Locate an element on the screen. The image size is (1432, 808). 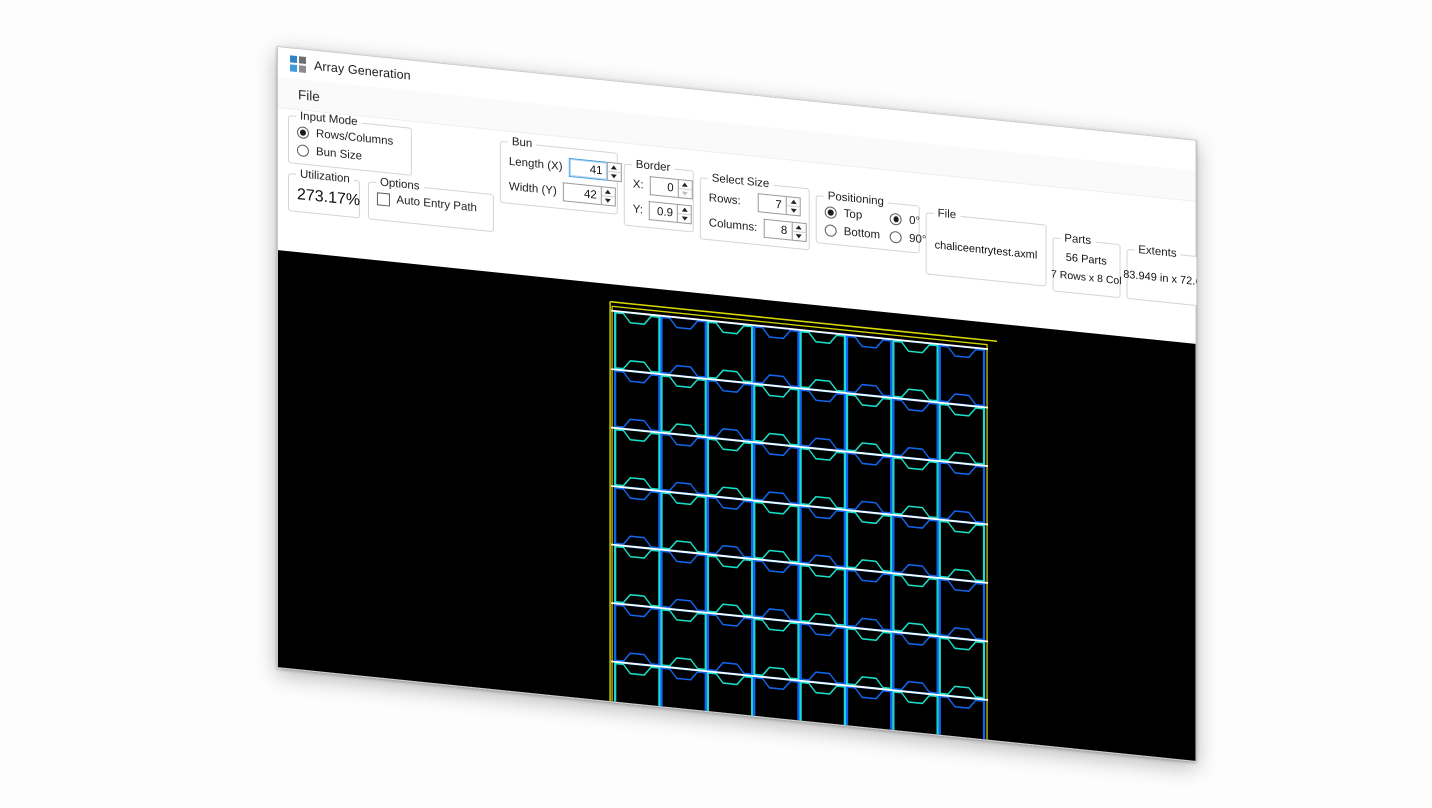
window-title: Array Generation is located at coordinates (362, 70).